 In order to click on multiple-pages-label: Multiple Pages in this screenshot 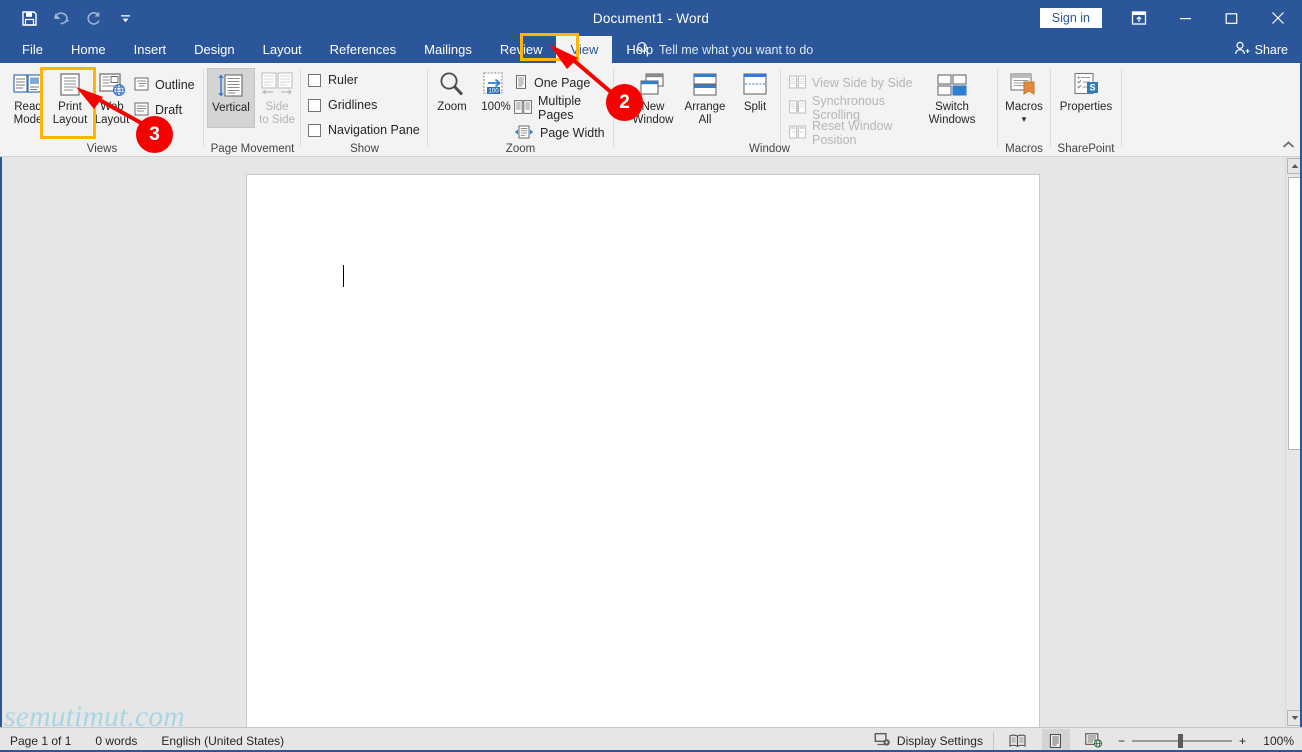, I will do `click(560, 108)`.